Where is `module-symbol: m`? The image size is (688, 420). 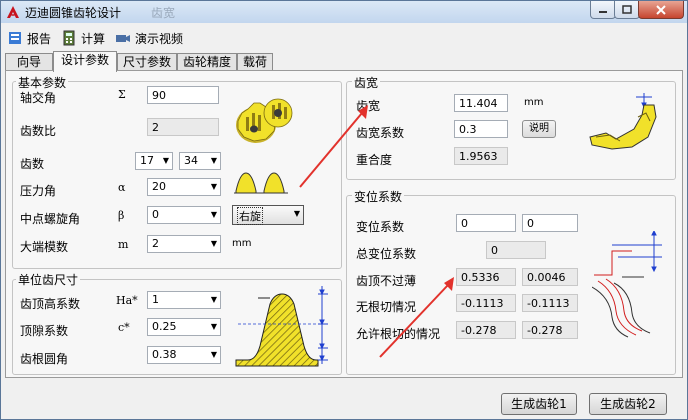 module-symbol: m is located at coordinates (123, 244).